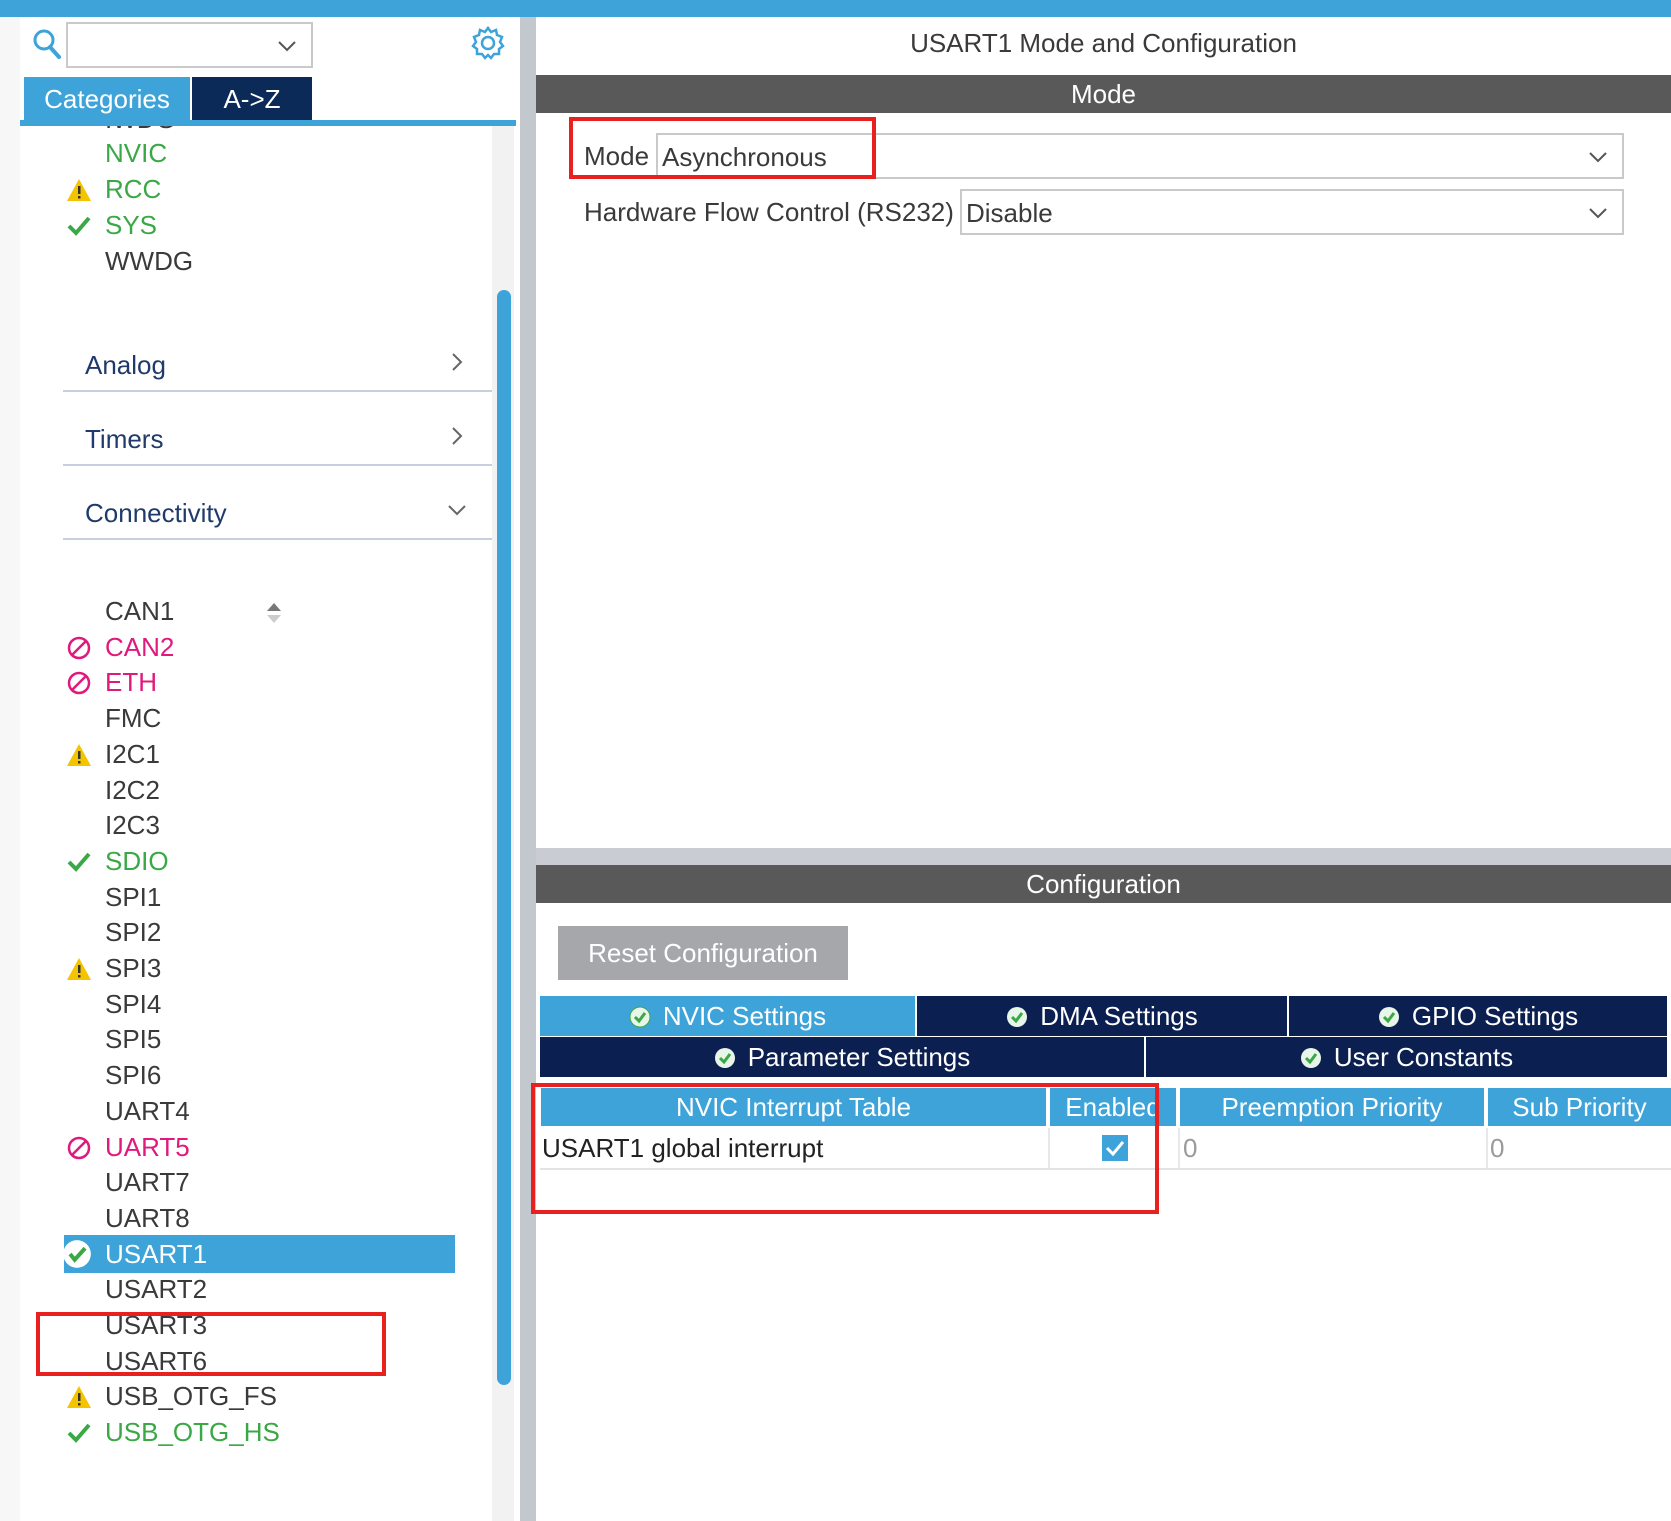  What do you see at coordinates (47, 44) in the screenshot?
I see `search-icon` at bounding box center [47, 44].